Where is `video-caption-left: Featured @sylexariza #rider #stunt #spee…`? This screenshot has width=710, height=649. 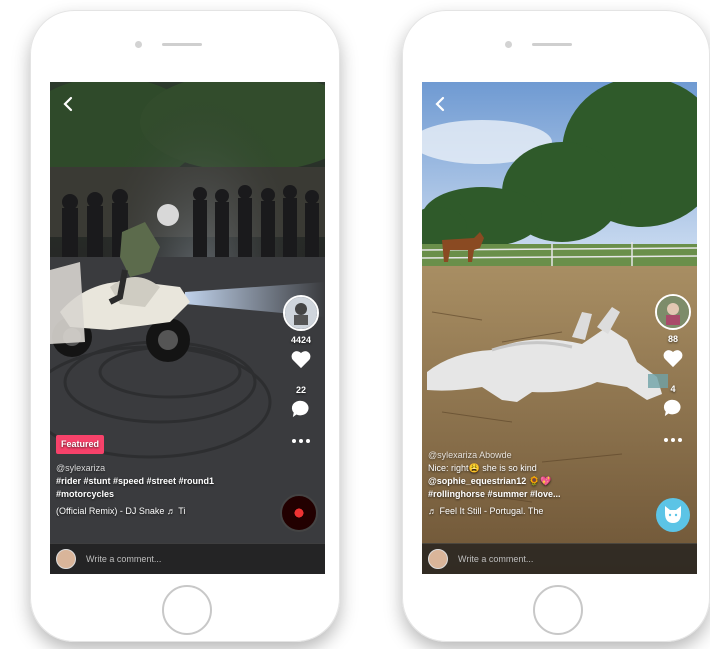
video-caption-left: Featured @sylexariza #rider #stunt #spee… is located at coordinates (164, 476).